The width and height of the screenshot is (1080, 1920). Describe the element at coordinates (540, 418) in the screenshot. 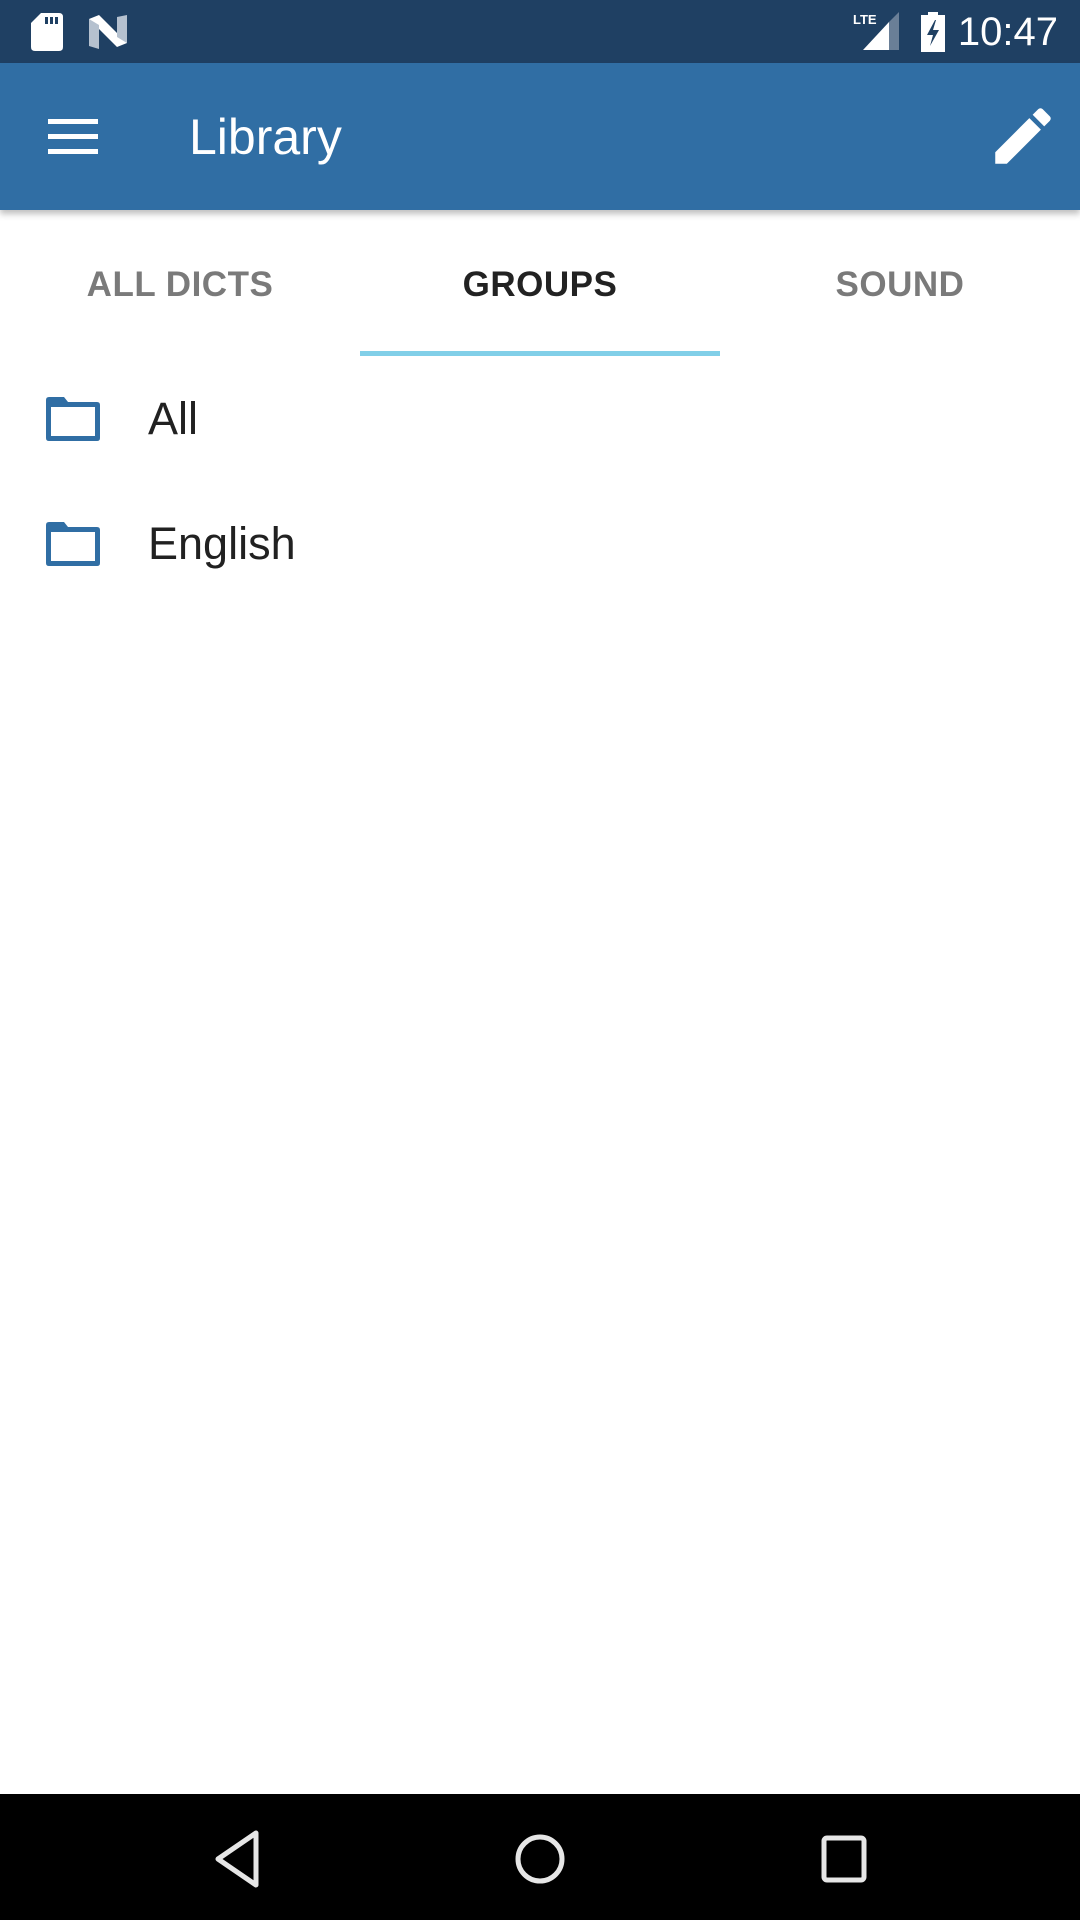

I see `group-item-all: All` at that location.